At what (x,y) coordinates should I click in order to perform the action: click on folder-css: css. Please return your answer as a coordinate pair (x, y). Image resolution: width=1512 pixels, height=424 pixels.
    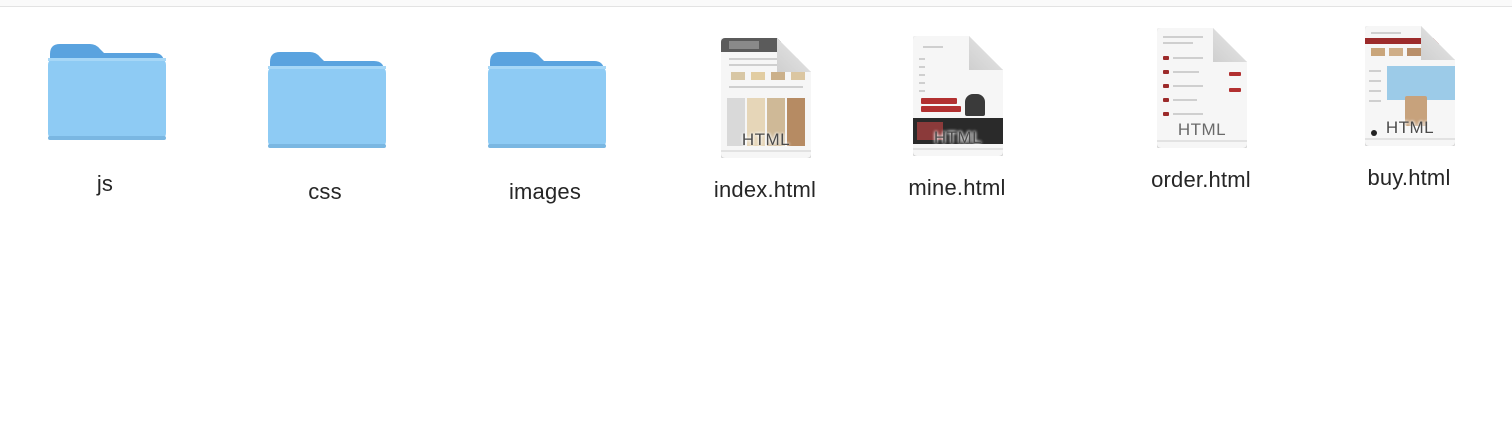
    Looking at the image, I should click on (325, 125).